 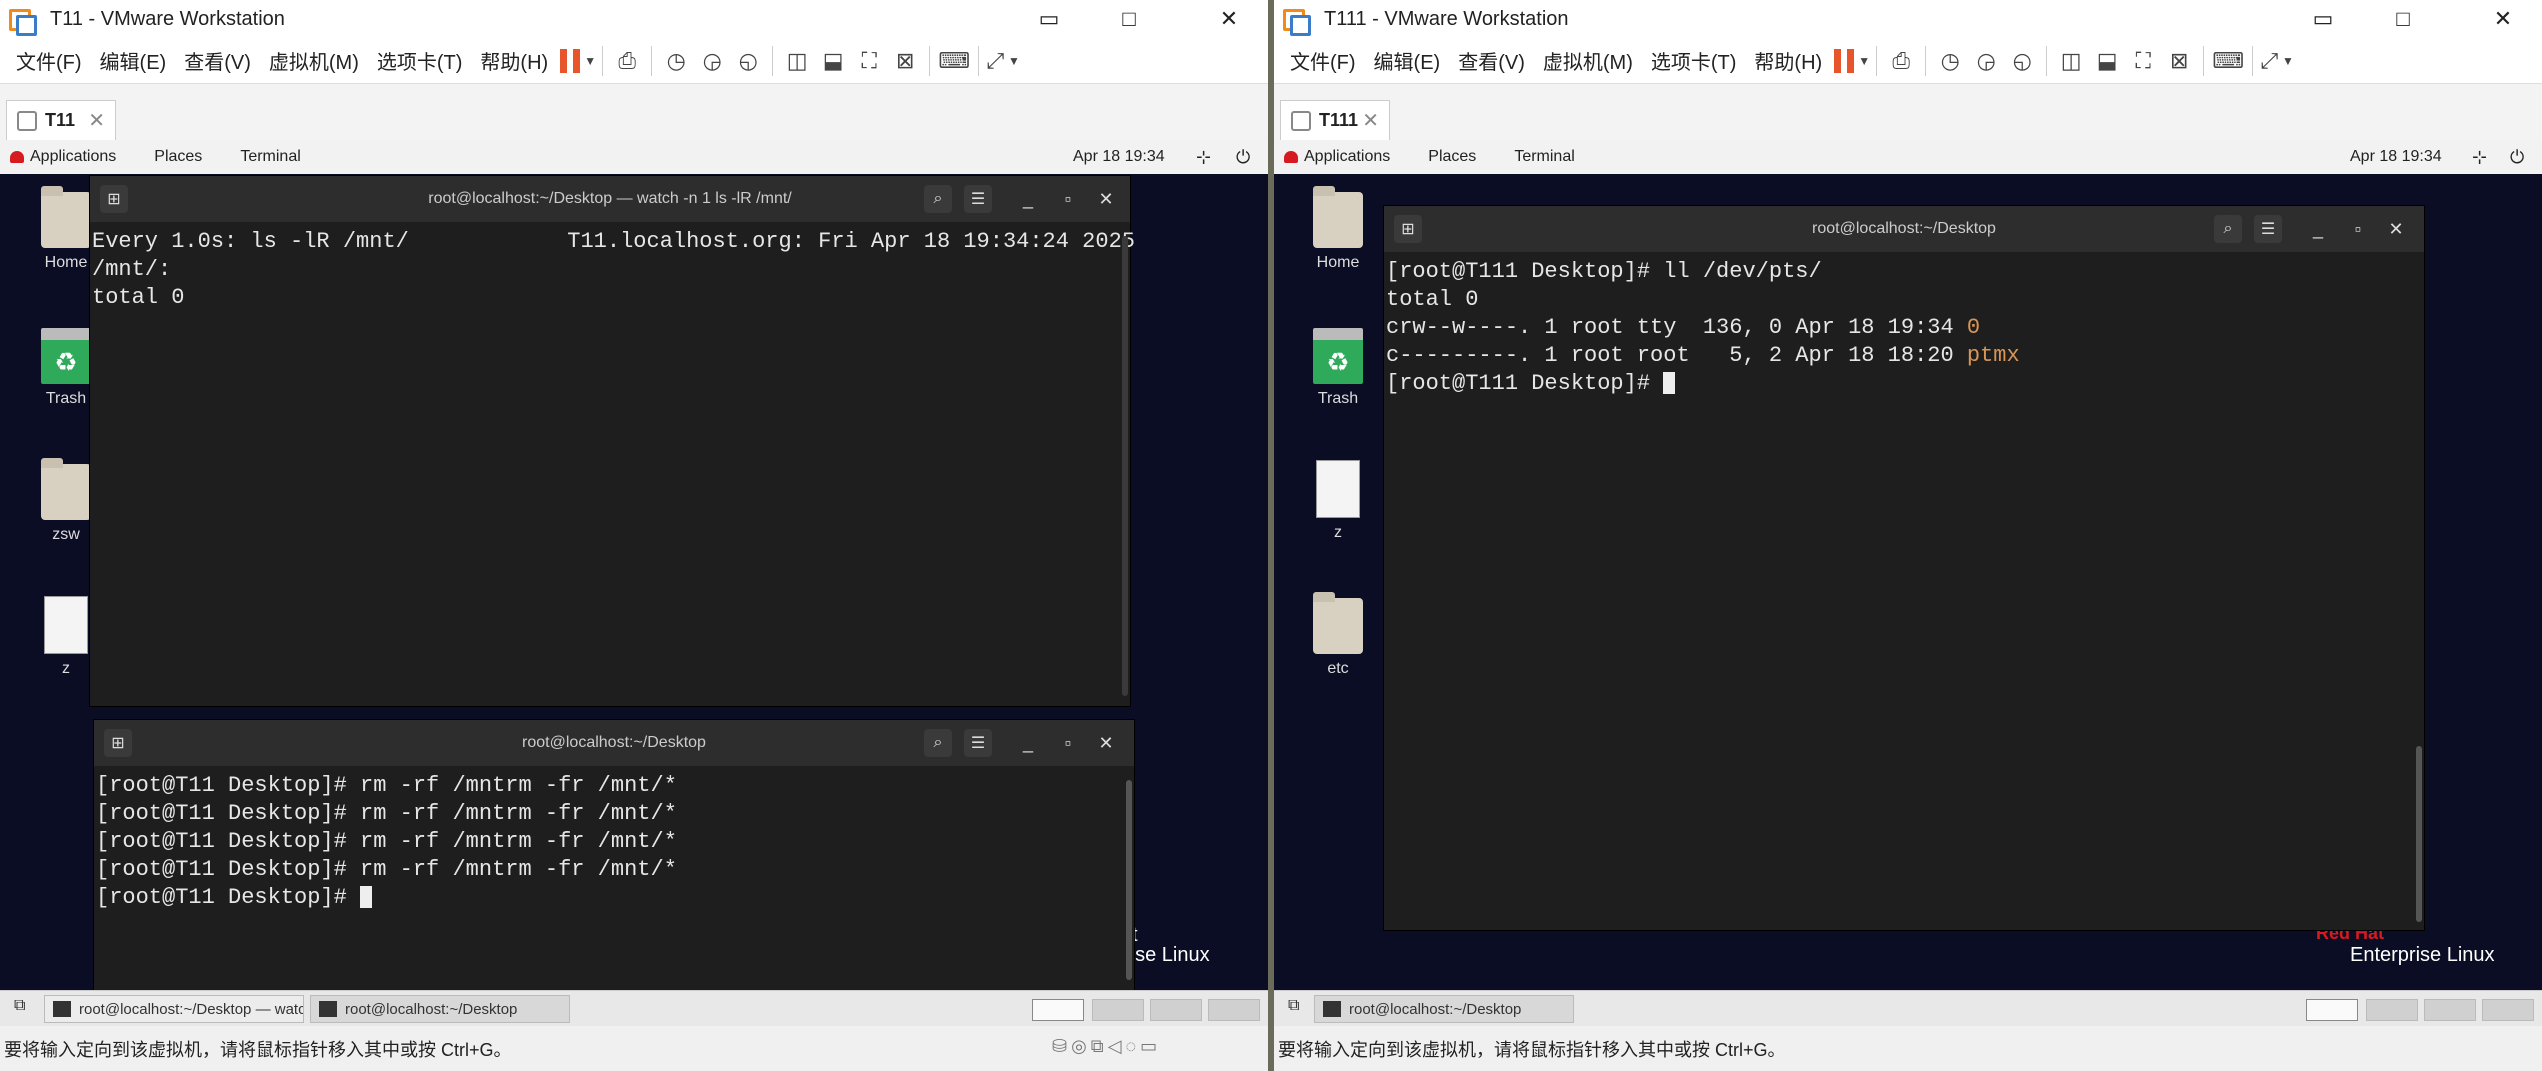 What do you see at coordinates (608, 898) in the screenshot?
I see `prompt-line: [root@T11 Desktop]#` at bounding box center [608, 898].